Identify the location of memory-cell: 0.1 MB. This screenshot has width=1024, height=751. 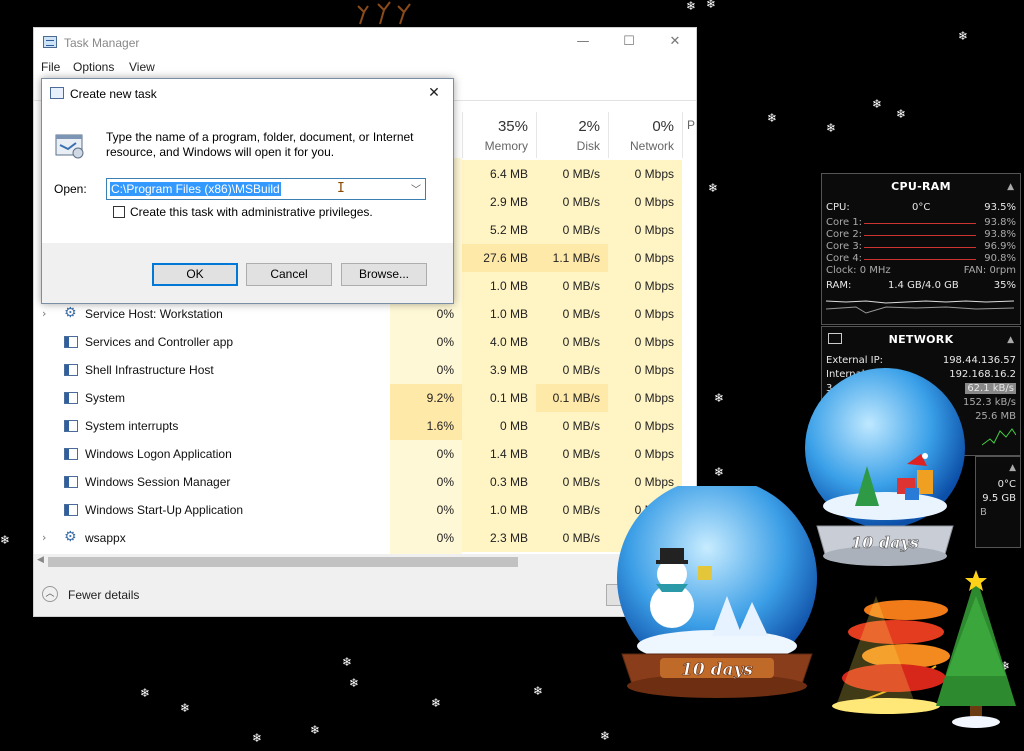
(499, 398).